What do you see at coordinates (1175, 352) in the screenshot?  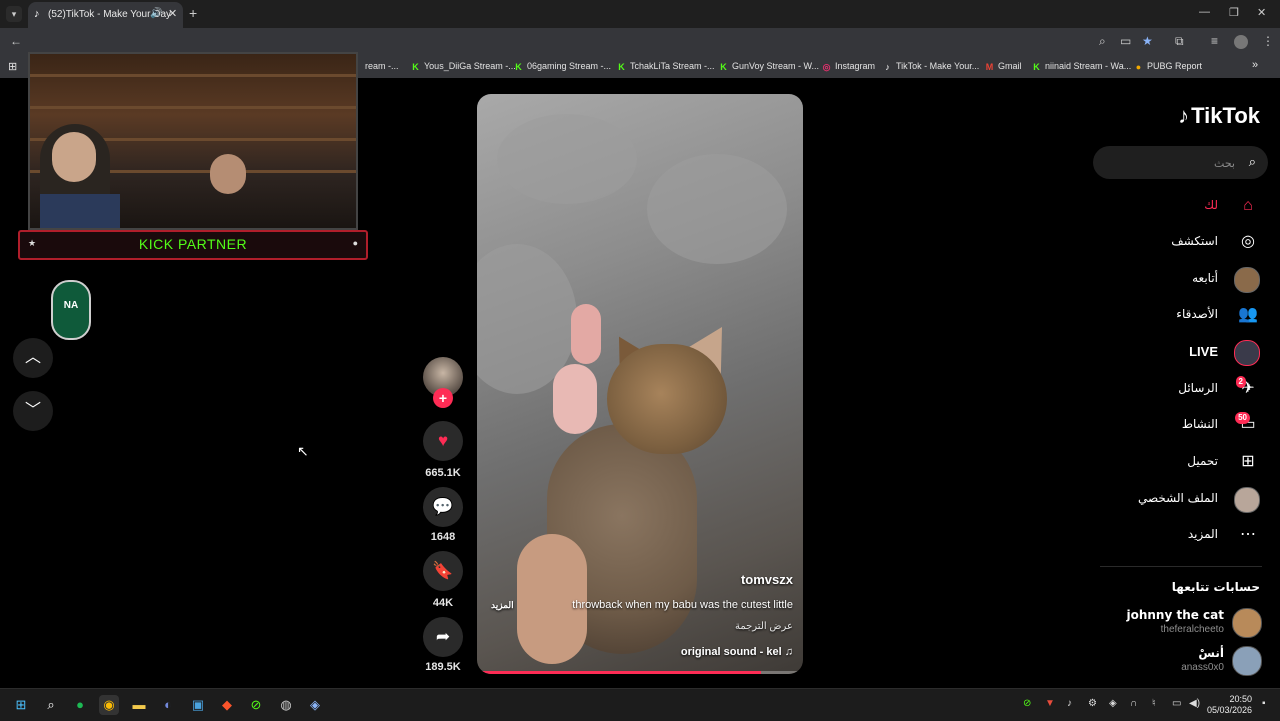 I see `nav-live: LIVE` at bounding box center [1175, 352].